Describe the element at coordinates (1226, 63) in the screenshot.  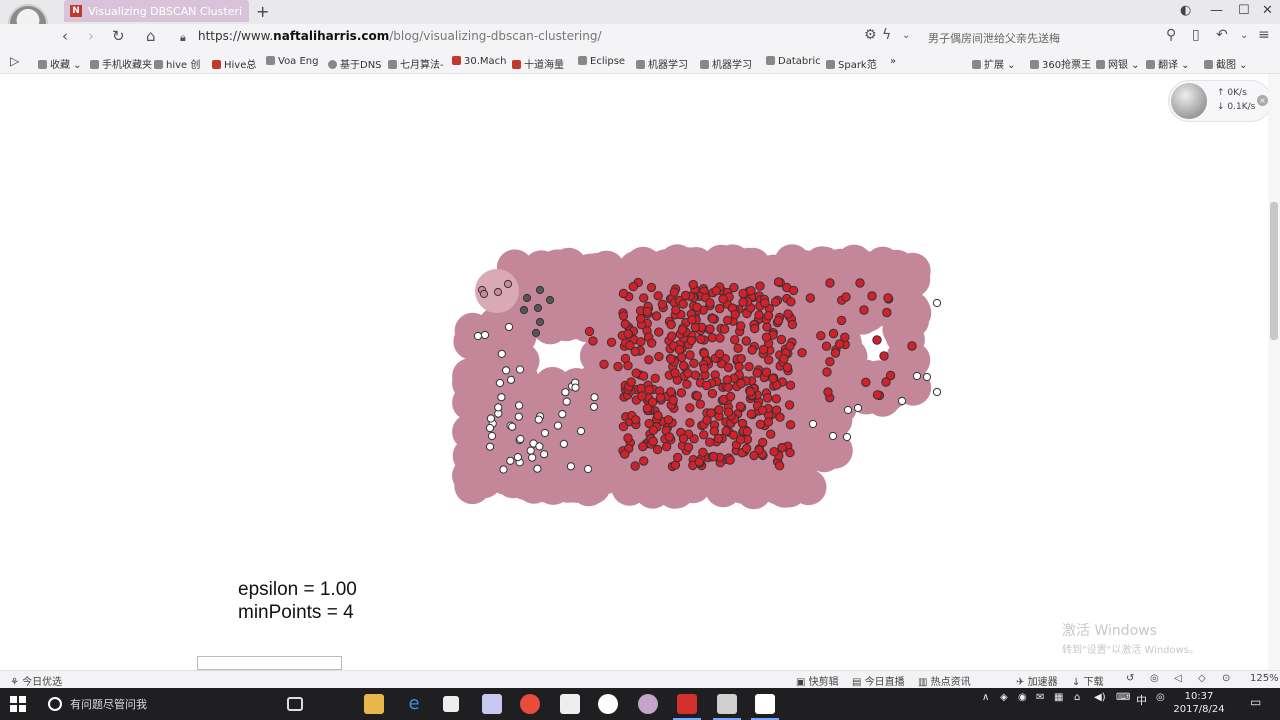
I see `bookmark-item: 截图 ⌄` at that location.